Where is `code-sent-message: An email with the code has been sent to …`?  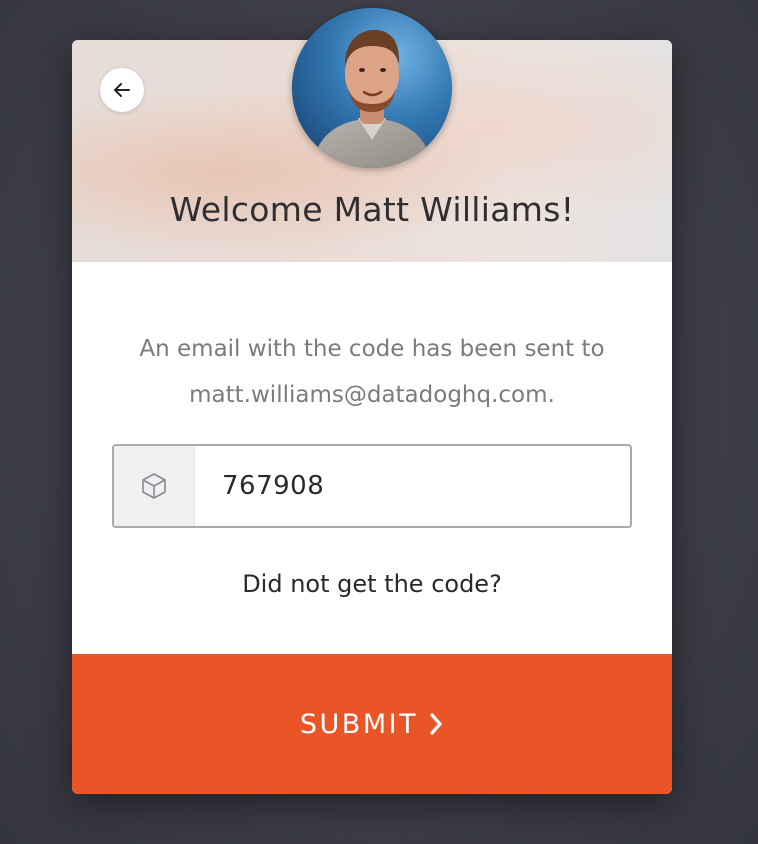
code-sent-message: An email with the code has been sent to … is located at coordinates (372, 372).